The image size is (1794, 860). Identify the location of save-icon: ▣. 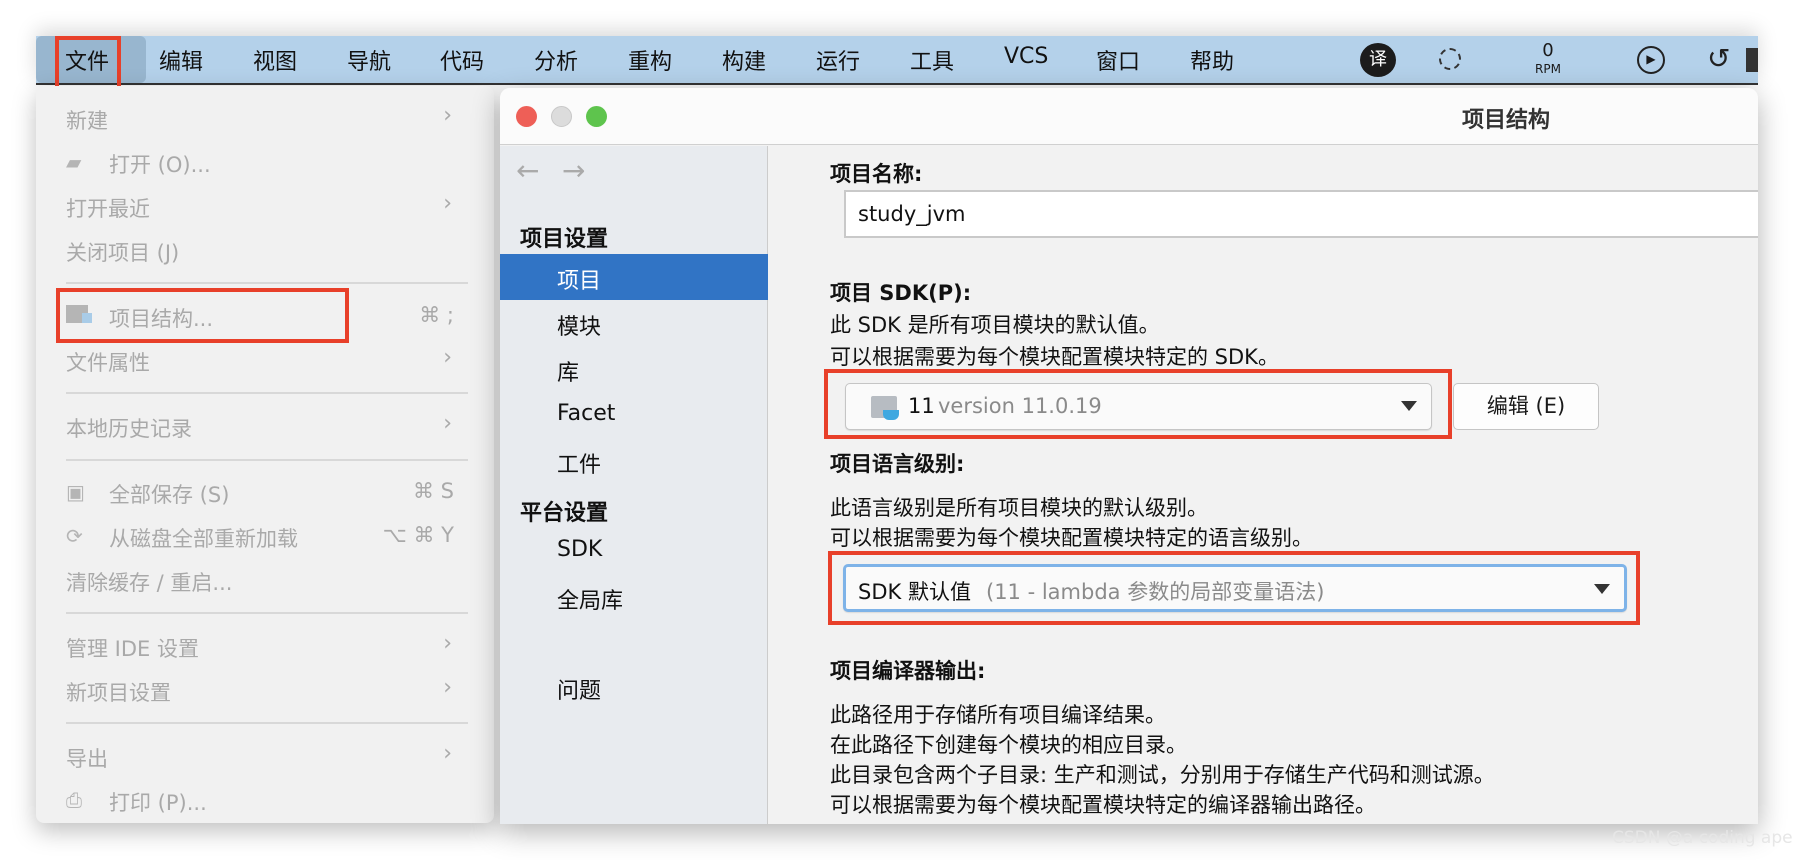
(75, 492).